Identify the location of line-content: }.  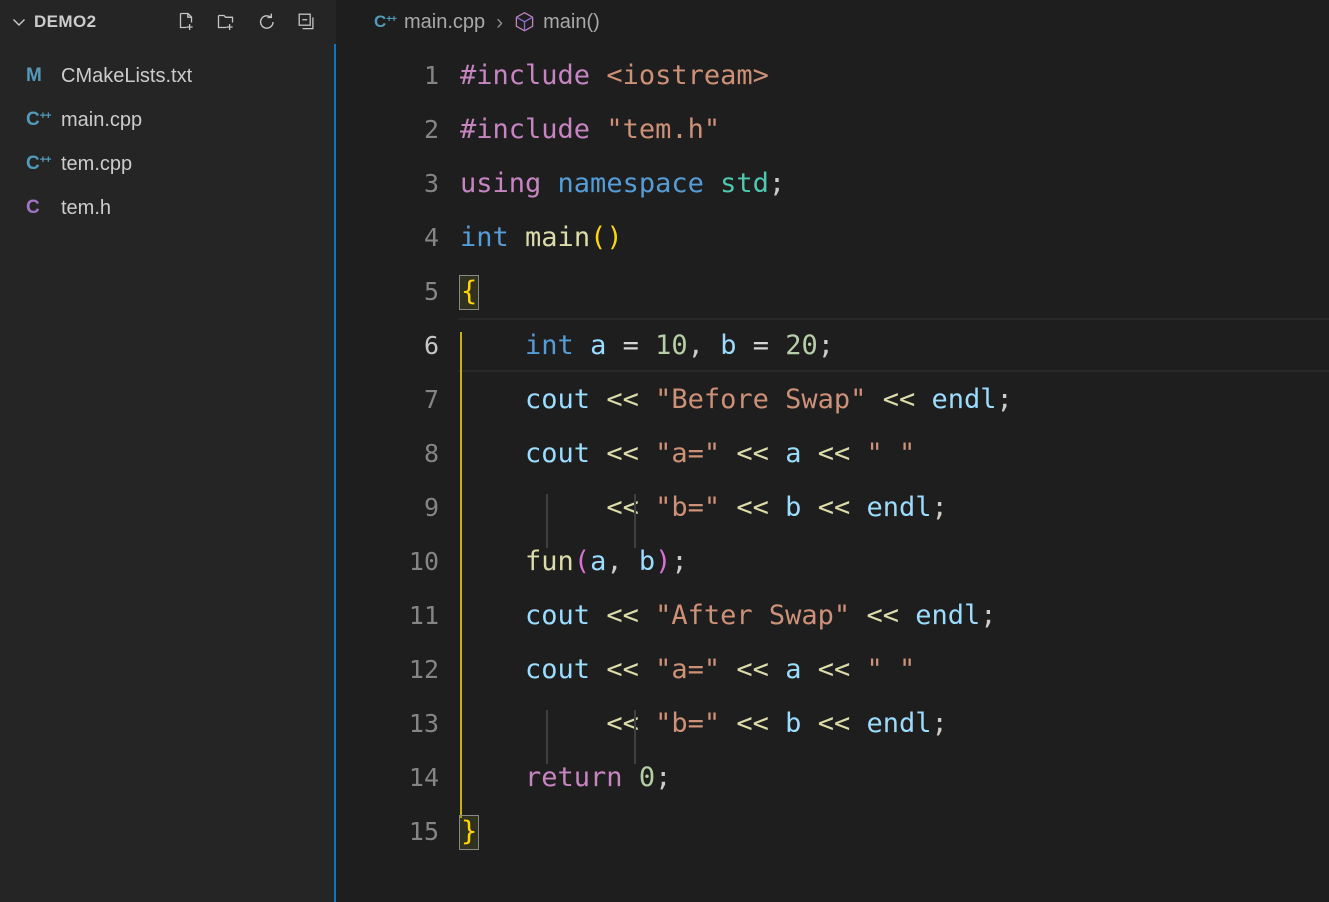
(891, 832).